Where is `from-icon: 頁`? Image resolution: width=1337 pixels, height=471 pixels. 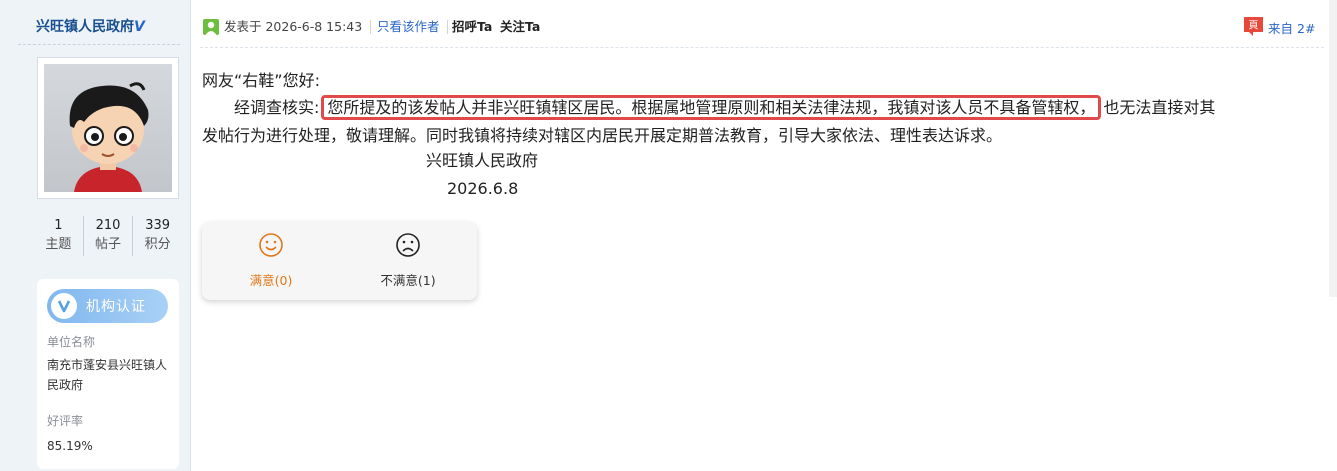 from-icon: 頁 is located at coordinates (1253, 26).